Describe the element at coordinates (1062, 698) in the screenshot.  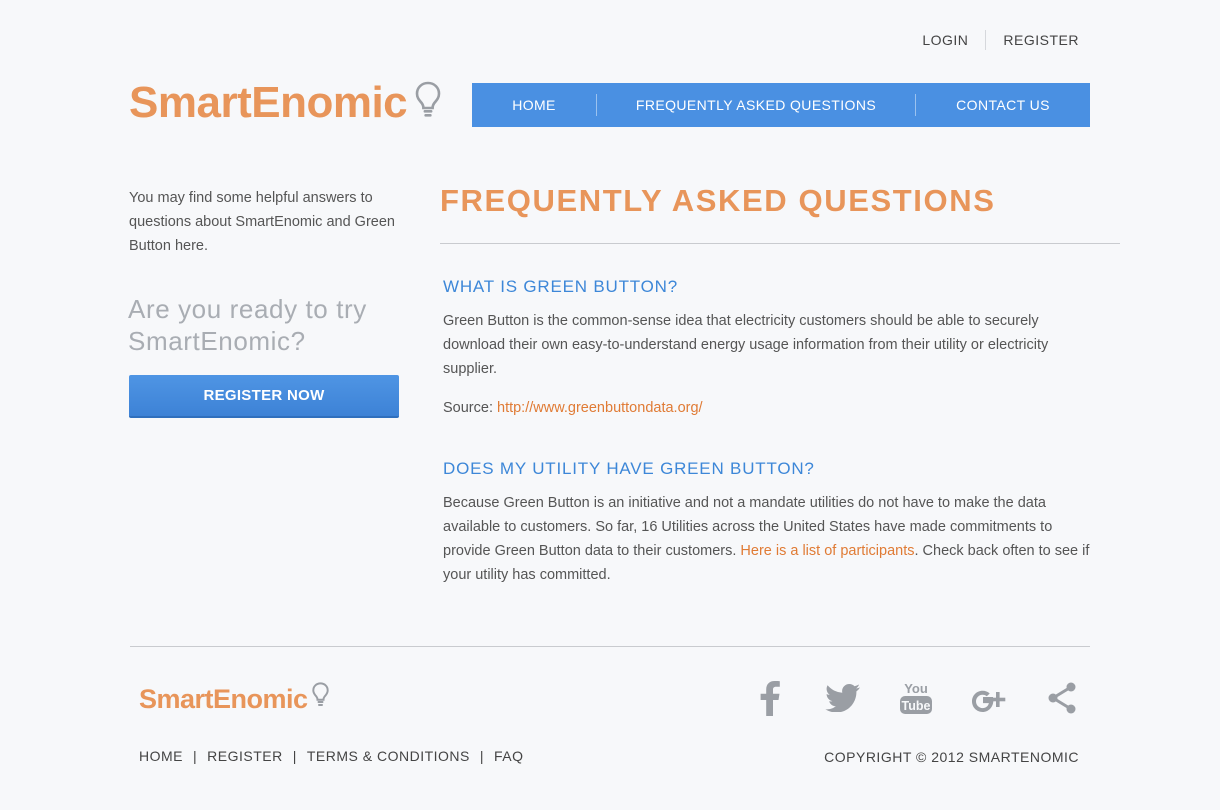
I see `share-icon` at that location.